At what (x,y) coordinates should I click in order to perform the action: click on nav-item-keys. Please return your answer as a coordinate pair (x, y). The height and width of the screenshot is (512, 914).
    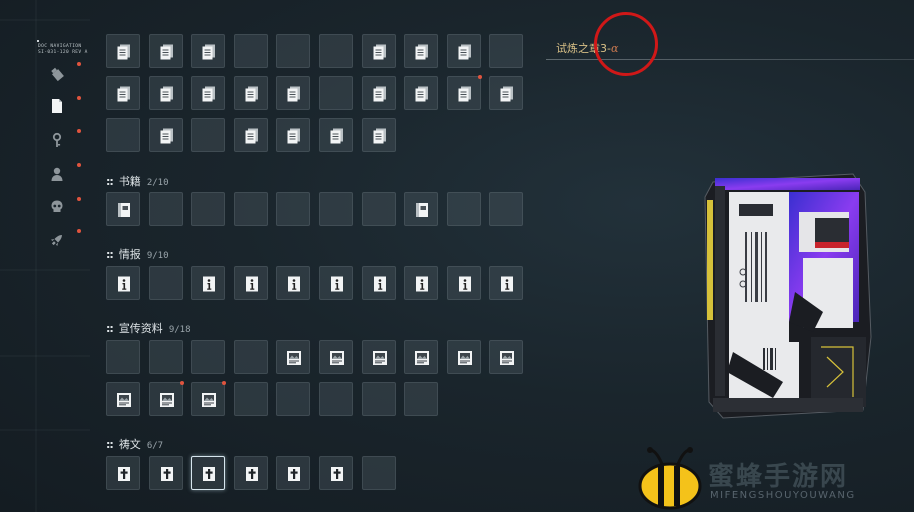
    Looking at the image, I should click on (57, 140).